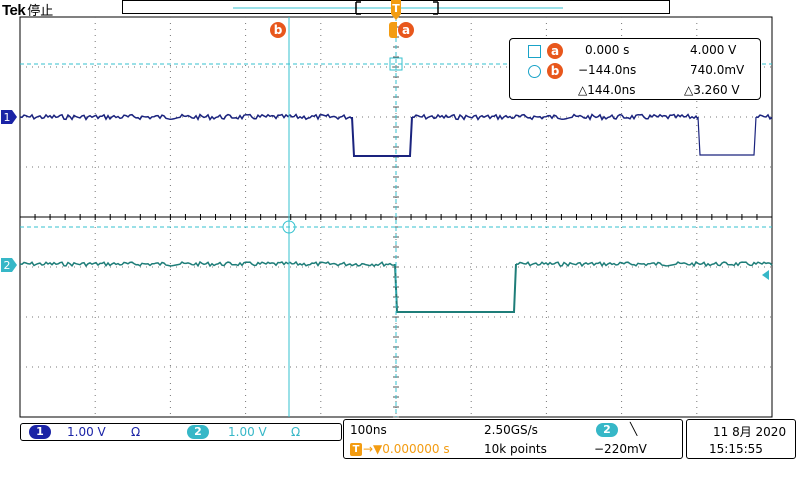 Image resolution: width=800 pixels, height=480 pixels. I want to click on trigger-level: −220mV, so click(620, 449).